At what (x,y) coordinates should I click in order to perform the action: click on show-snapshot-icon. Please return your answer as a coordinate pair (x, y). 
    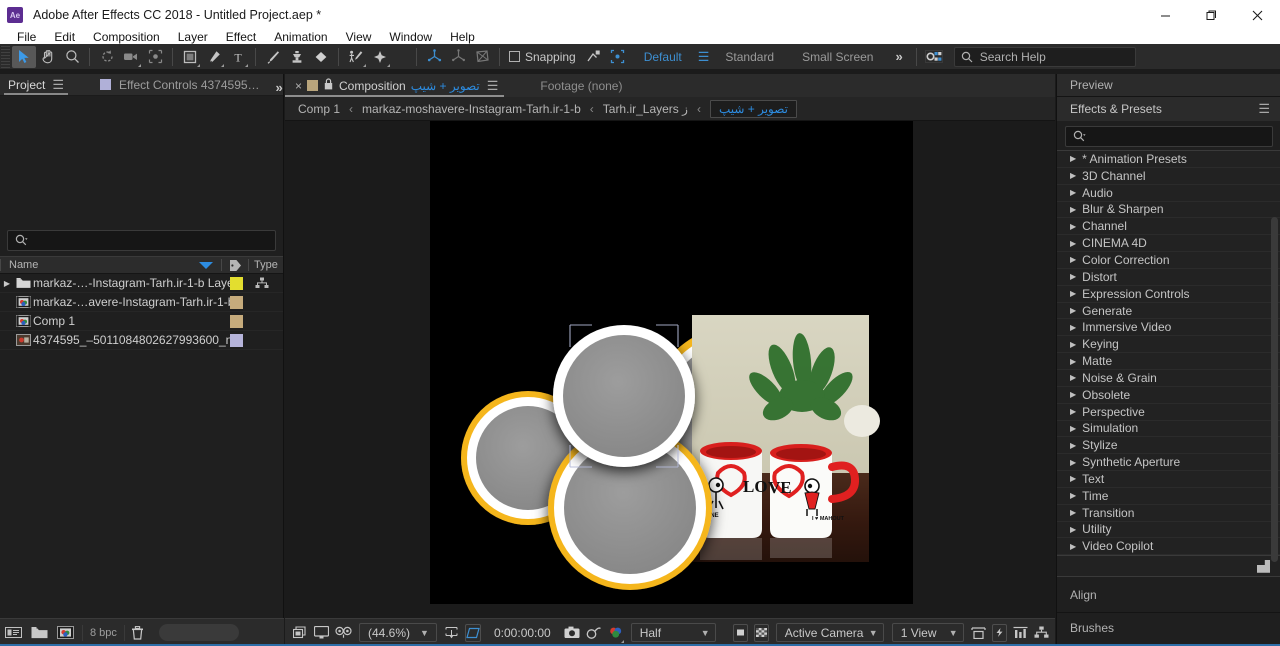
    Looking at the image, I should click on (594, 633).